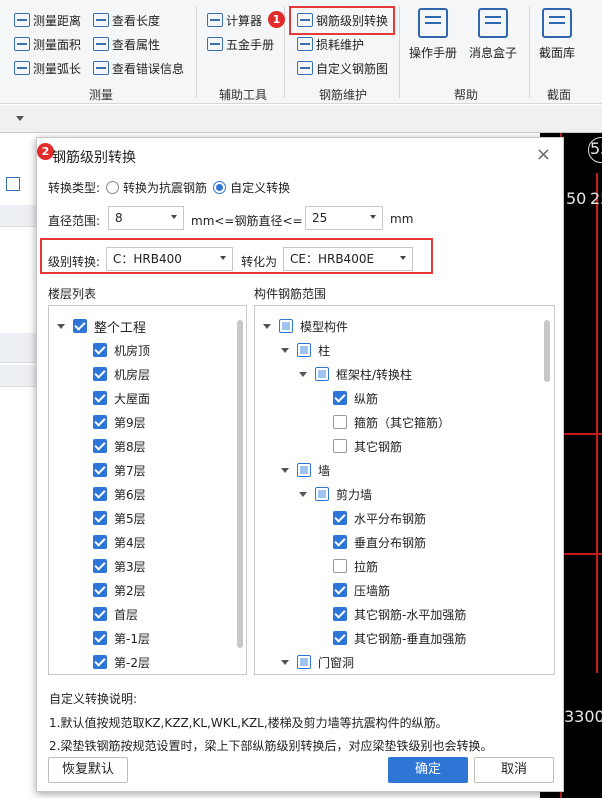 The image size is (602, 798). Describe the element at coordinates (121, 398) in the screenshot. I see `floor-item: 大屋面` at that location.